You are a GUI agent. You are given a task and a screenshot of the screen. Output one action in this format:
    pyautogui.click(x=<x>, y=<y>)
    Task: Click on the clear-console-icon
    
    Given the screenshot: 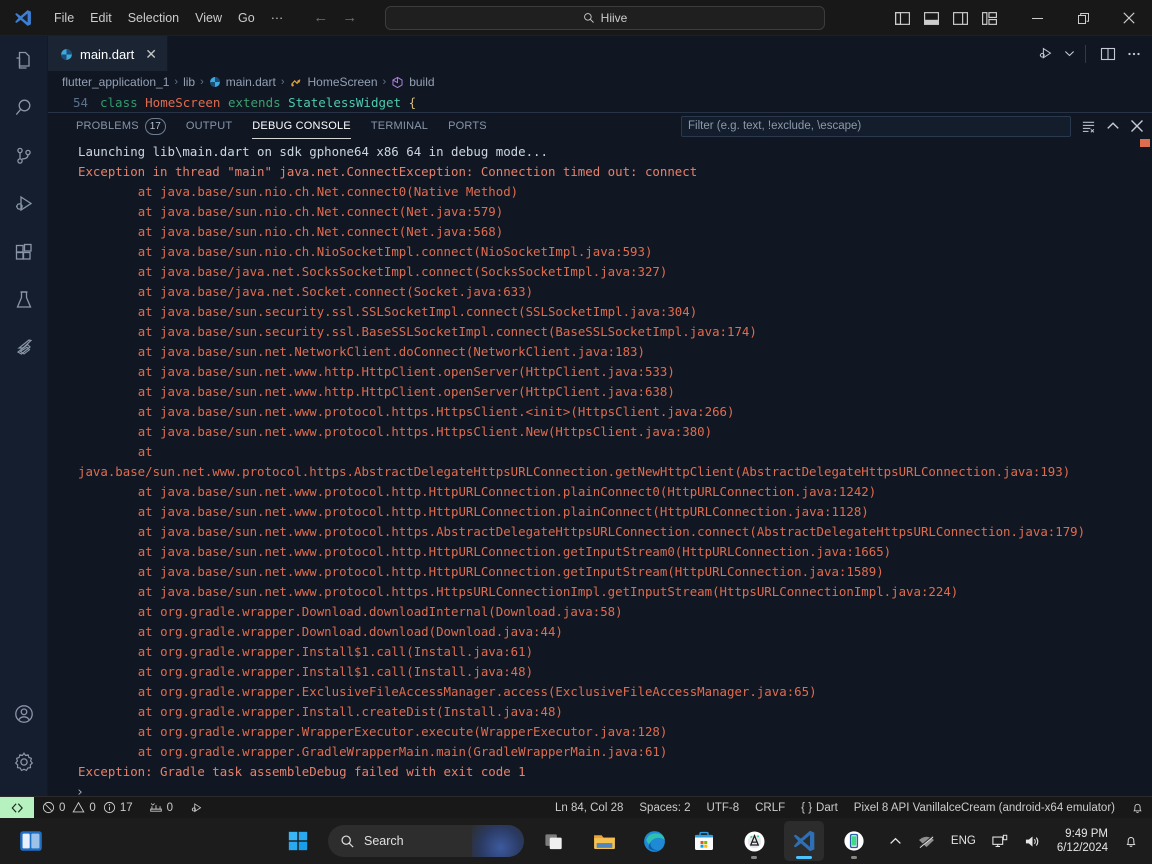 What is the action you would take?
    pyautogui.click(x=1088, y=126)
    